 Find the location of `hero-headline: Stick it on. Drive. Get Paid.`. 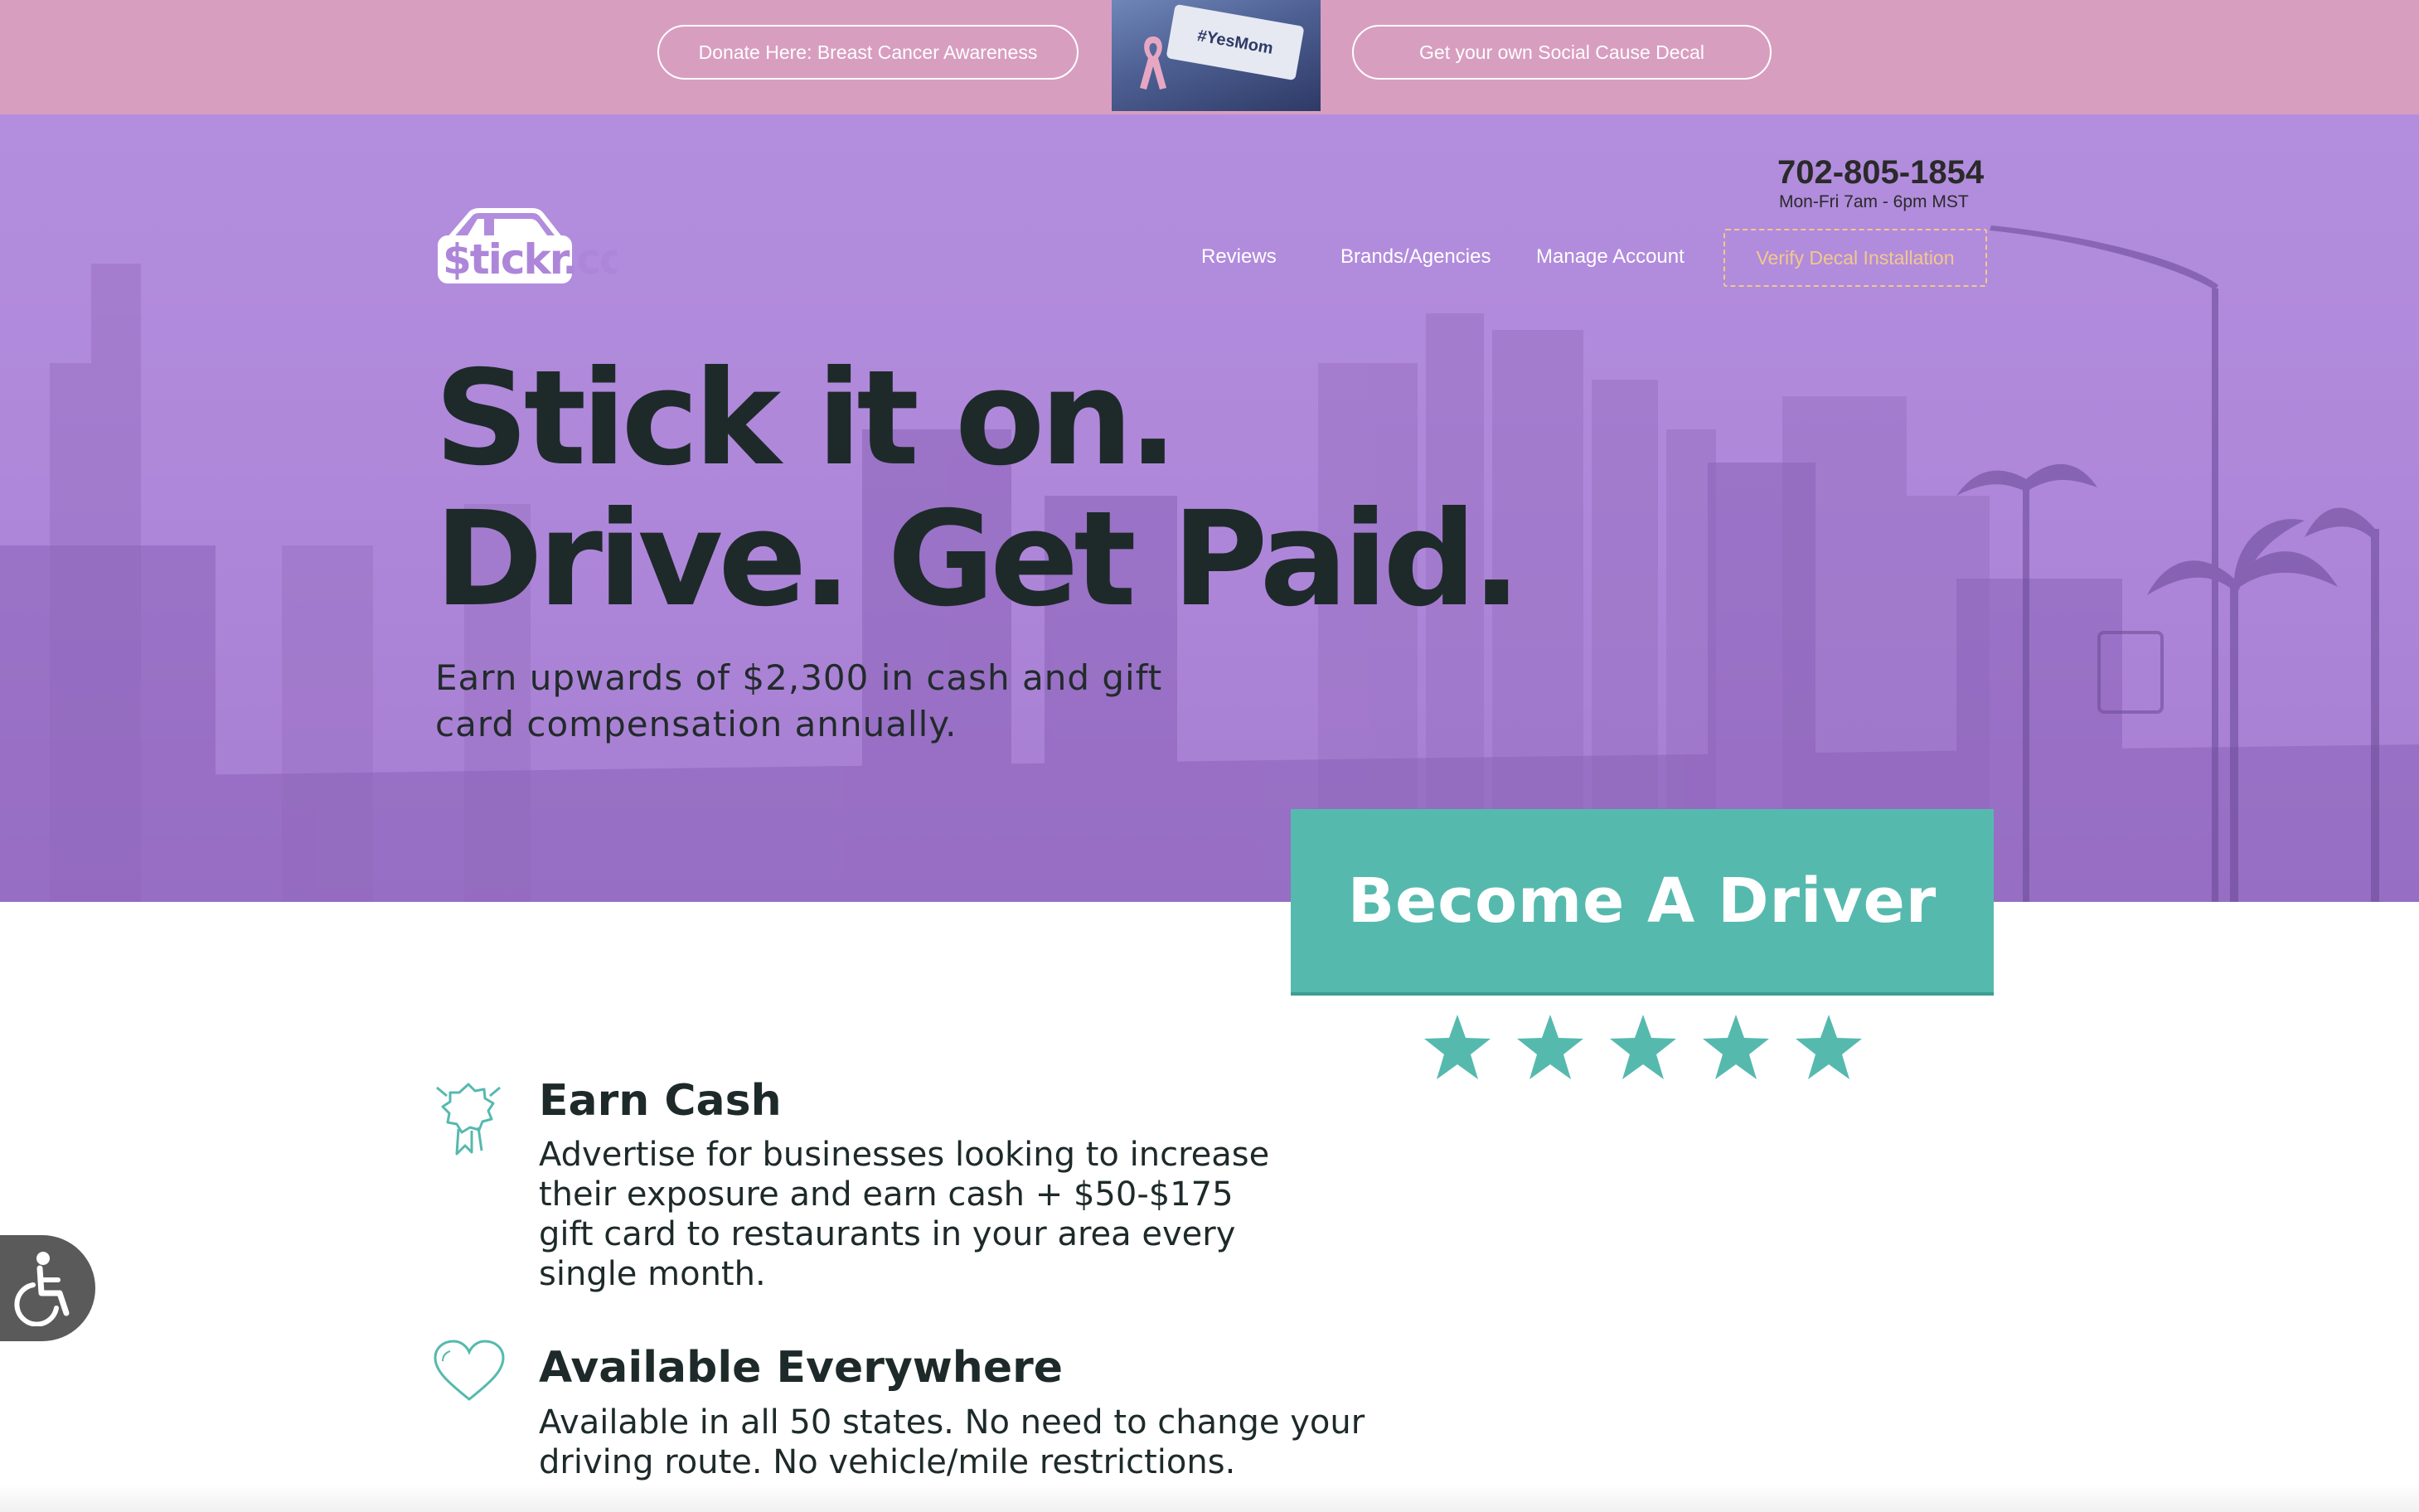

hero-headline: Stick it on. Drive. Get Paid. is located at coordinates (977, 489).